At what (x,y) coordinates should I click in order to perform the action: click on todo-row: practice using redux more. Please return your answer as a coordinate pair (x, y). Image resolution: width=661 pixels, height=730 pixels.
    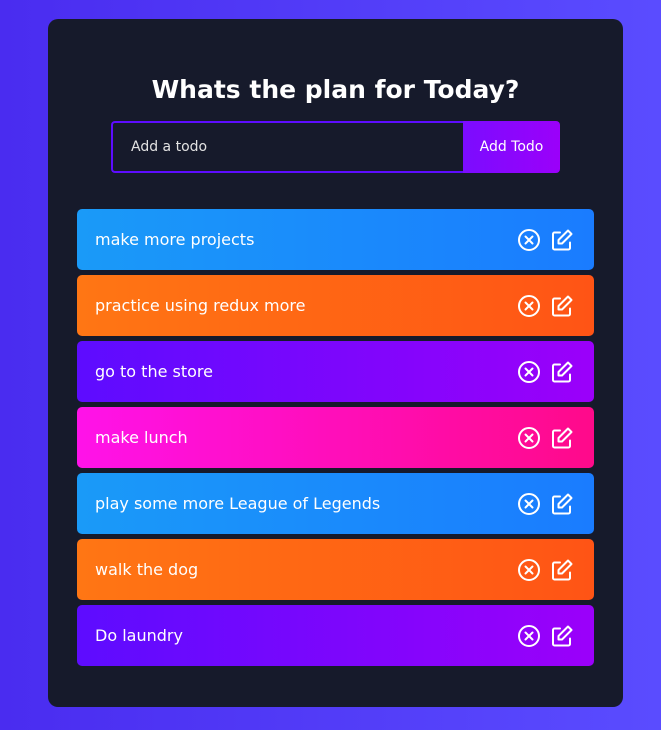
    Looking at the image, I should click on (335, 305).